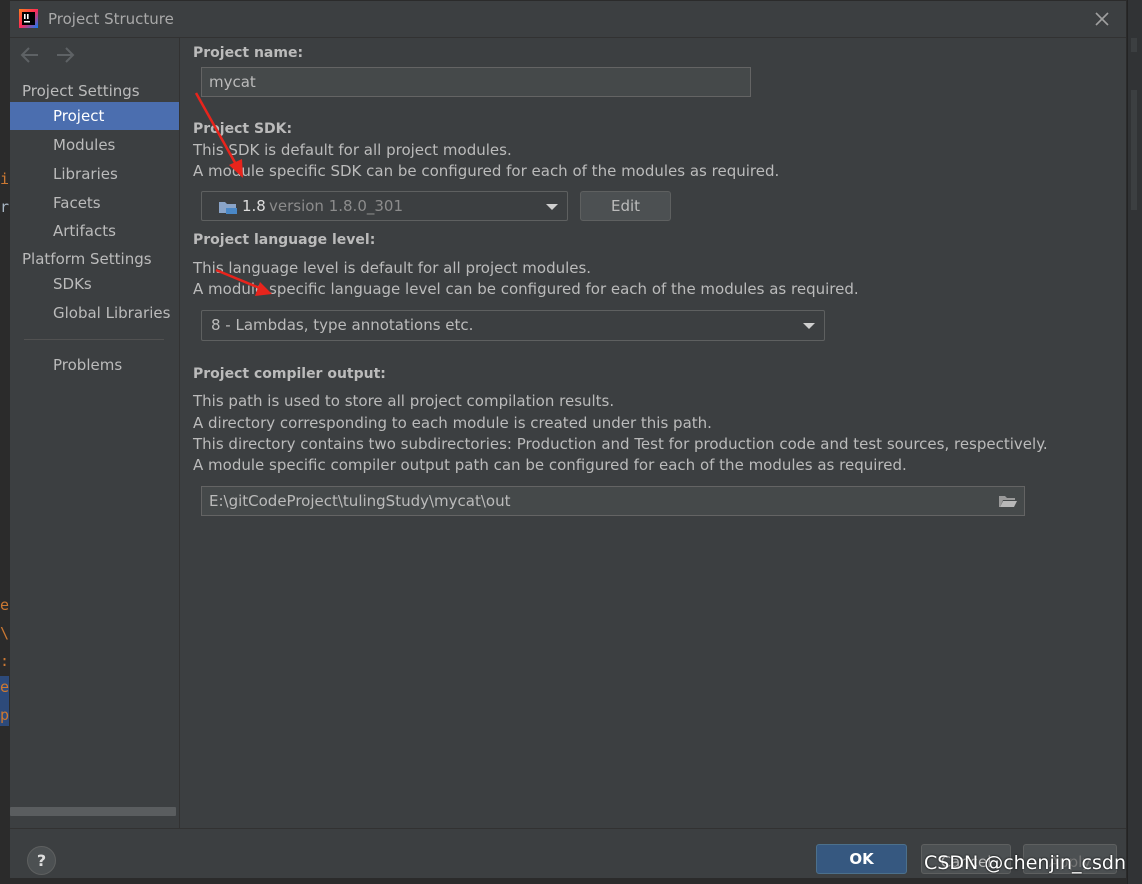  What do you see at coordinates (289, 374) in the screenshot?
I see `compiler-output-label: Project compiler output:` at bounding box center [289, 374].